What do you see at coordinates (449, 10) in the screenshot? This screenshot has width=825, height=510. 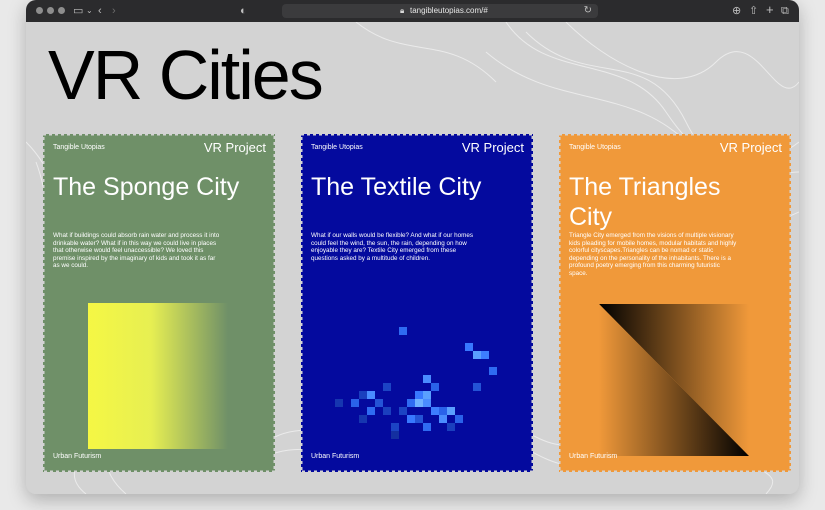 I see `address-bar-url: tangibleutopias.com/#` at bounding box center [449, 10].